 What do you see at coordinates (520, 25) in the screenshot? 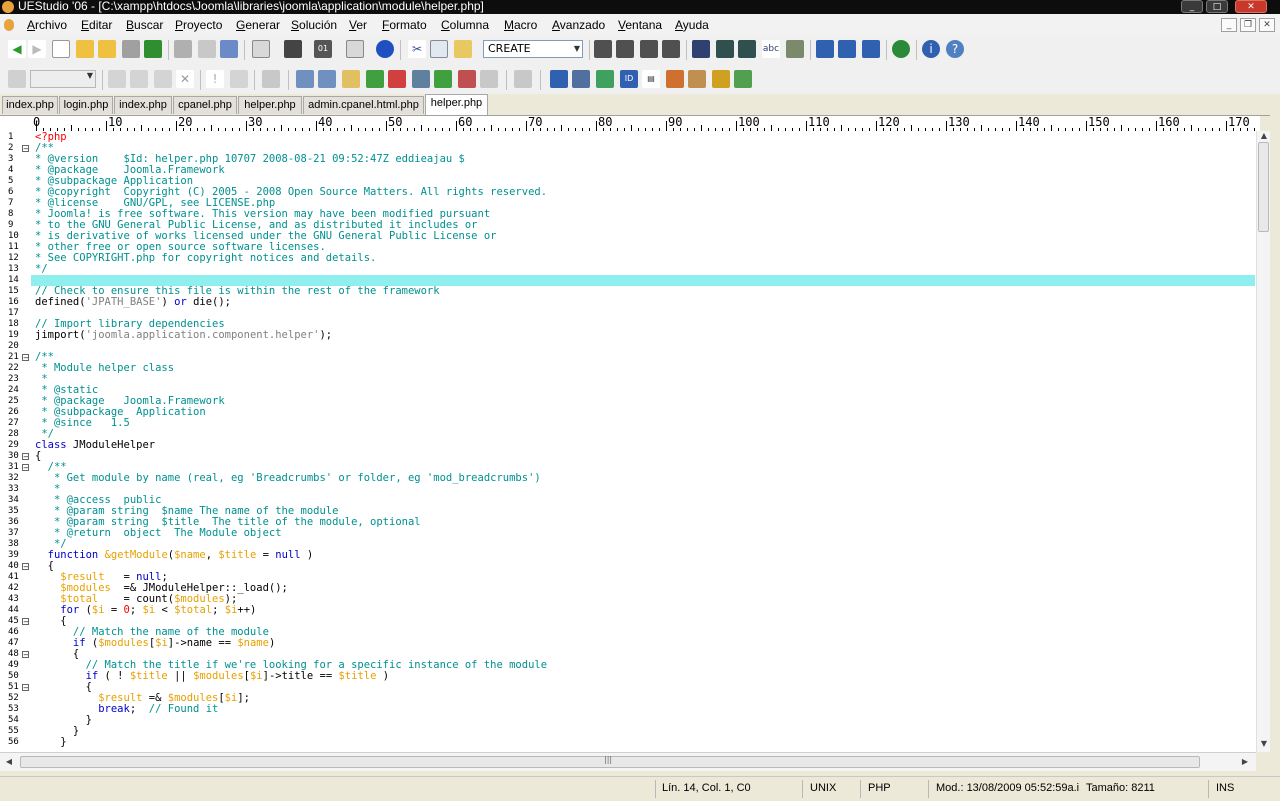
I see `menu-macro: Macro` at bounding box center [520, 25].